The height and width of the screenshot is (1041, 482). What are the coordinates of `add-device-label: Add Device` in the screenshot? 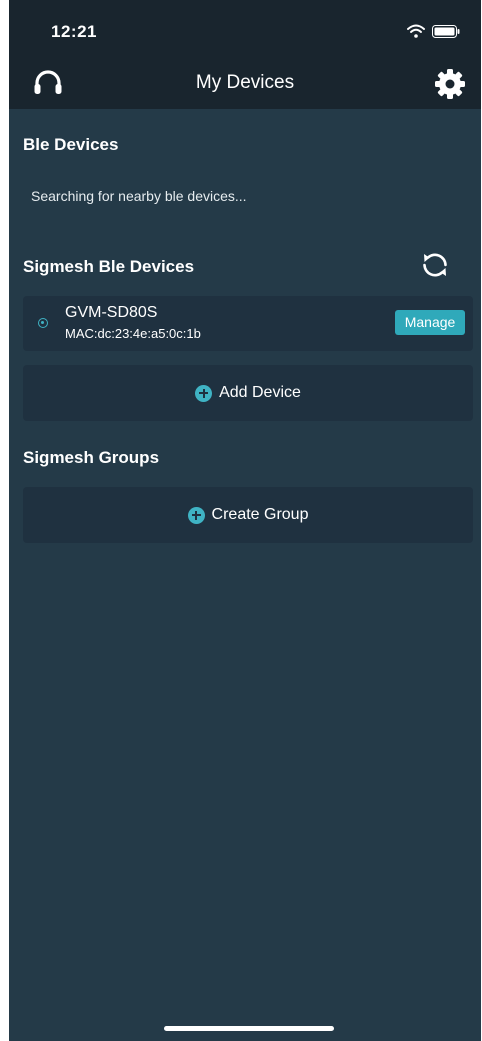 It's located at (260, 392).